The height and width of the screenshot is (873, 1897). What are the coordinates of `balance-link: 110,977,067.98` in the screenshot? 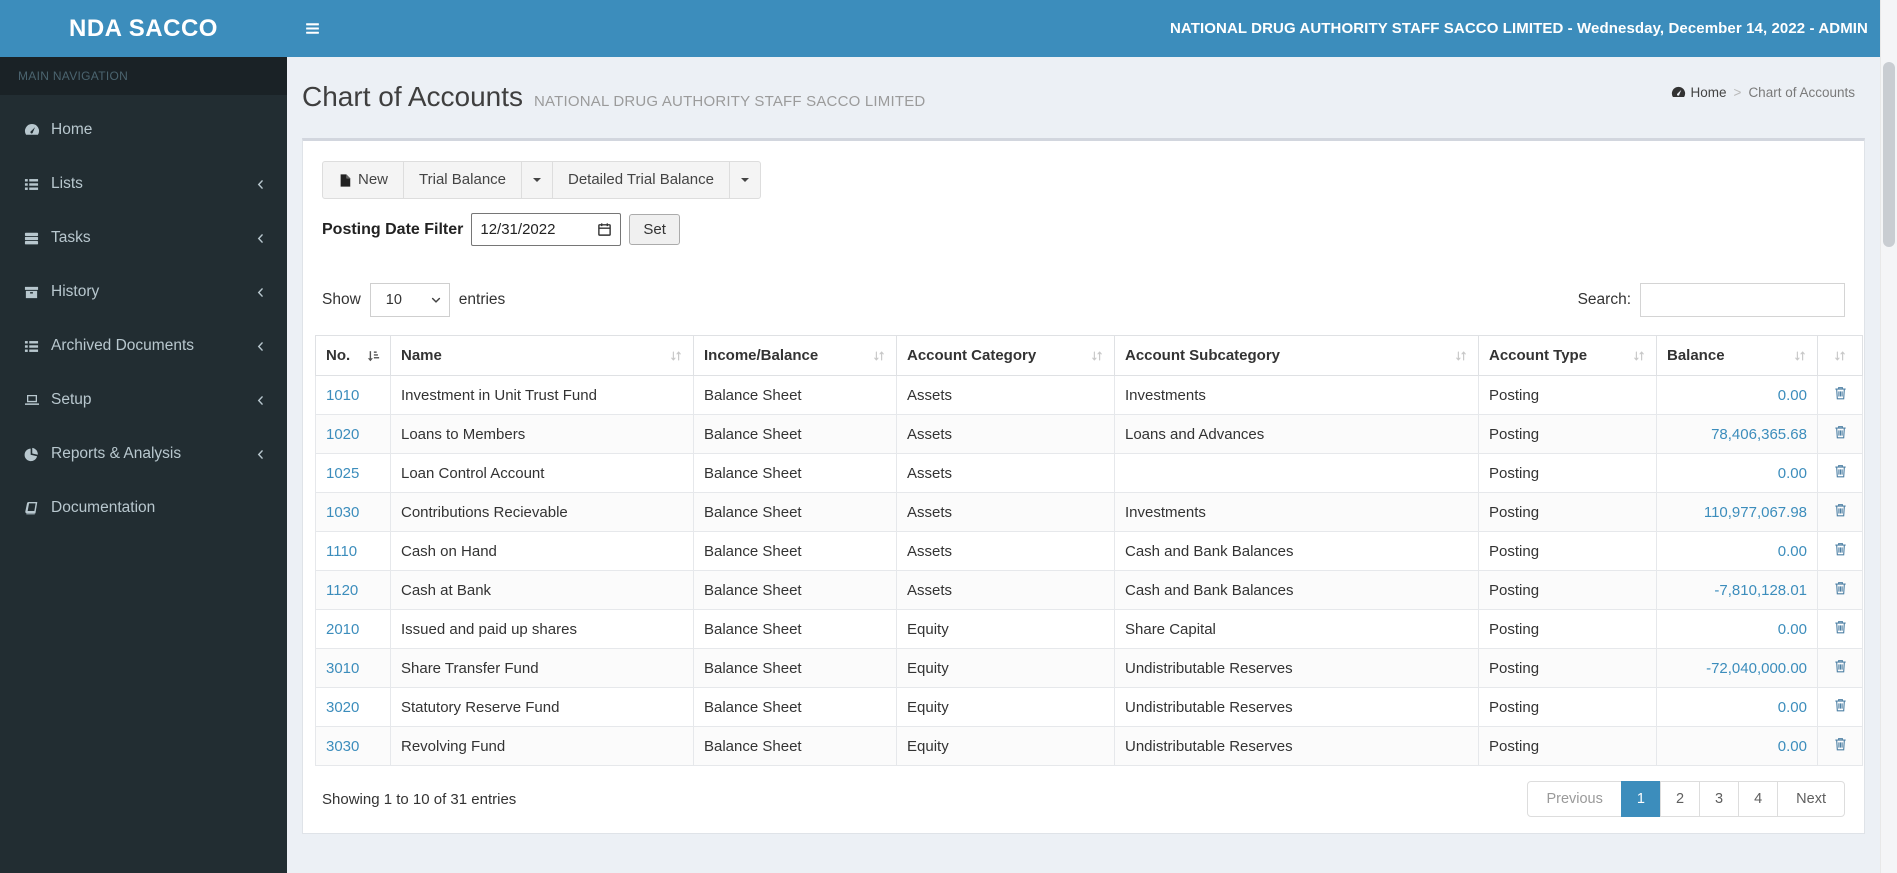 It's located at (1755, 512).